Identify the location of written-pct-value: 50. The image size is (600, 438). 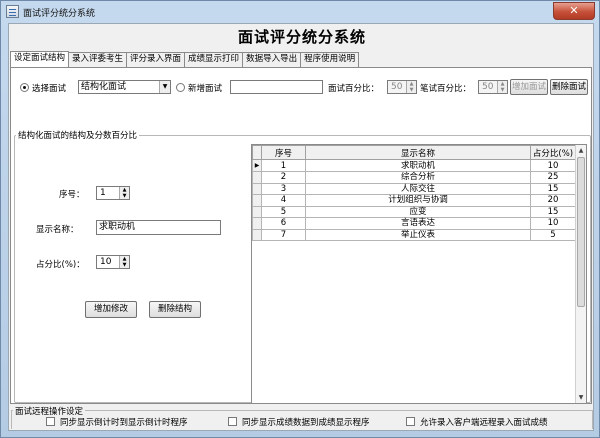
(488, 87).